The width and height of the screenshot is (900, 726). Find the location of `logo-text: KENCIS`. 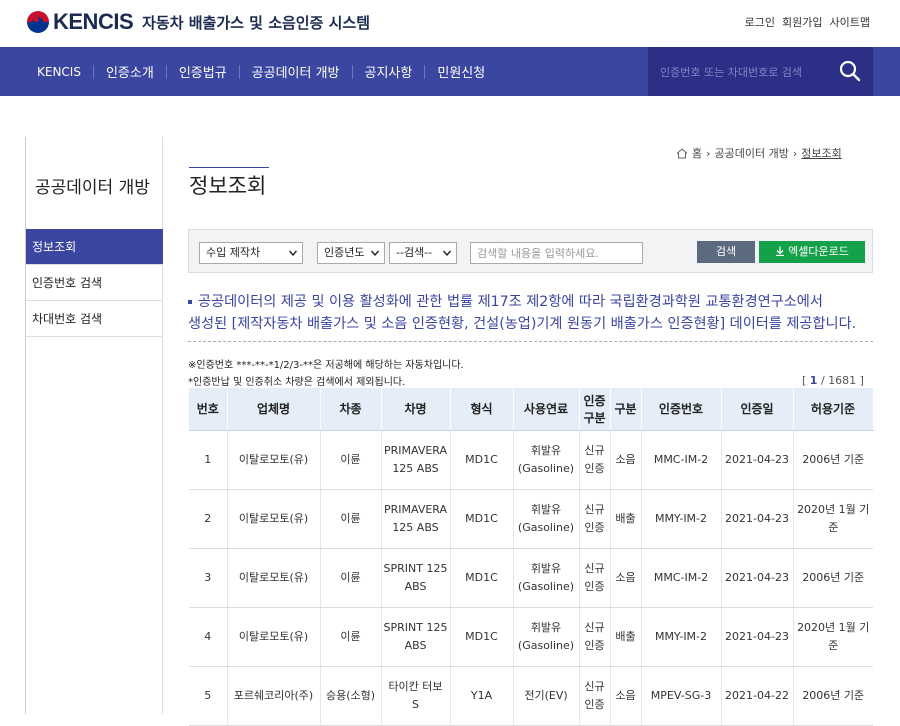

logo-text: KENCIS is located at coordinates (93, 21).